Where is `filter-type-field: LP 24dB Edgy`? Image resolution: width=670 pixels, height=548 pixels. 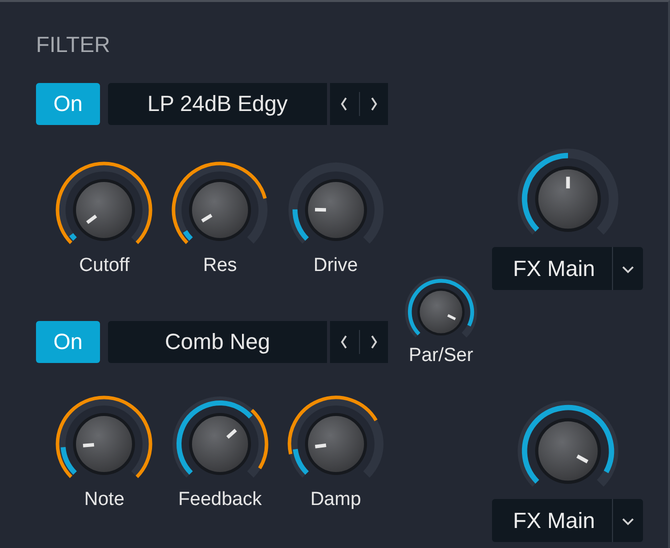
filter-type-field: LP 24dB Edgy is located at coordinates (217, 104).